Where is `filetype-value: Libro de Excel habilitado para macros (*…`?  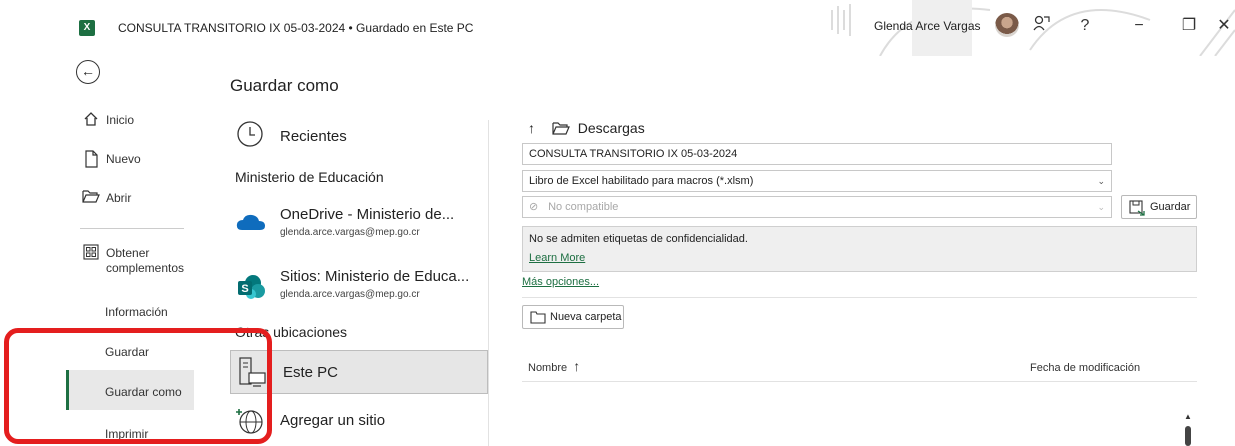 filetype-value: Libro de Excel habilitado para macros (*… is located at coordinates (641, 181).